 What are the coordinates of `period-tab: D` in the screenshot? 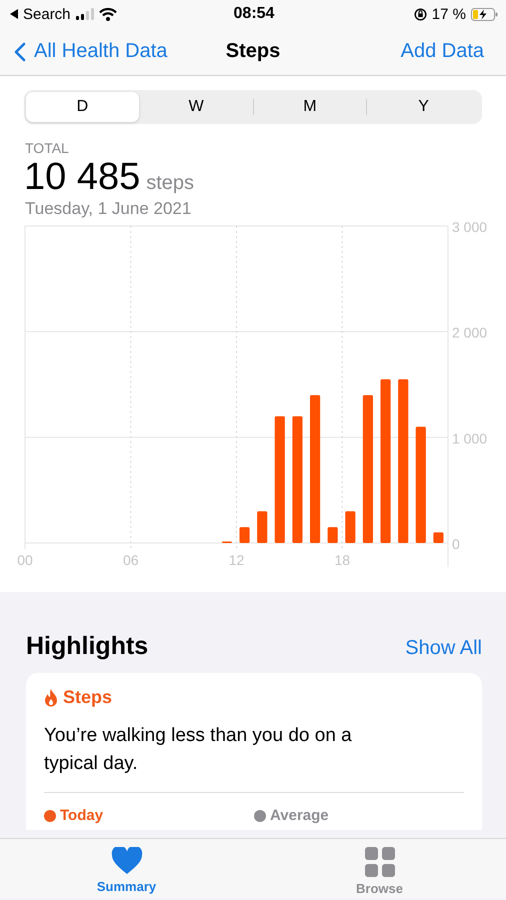 It's located at (82, 107).